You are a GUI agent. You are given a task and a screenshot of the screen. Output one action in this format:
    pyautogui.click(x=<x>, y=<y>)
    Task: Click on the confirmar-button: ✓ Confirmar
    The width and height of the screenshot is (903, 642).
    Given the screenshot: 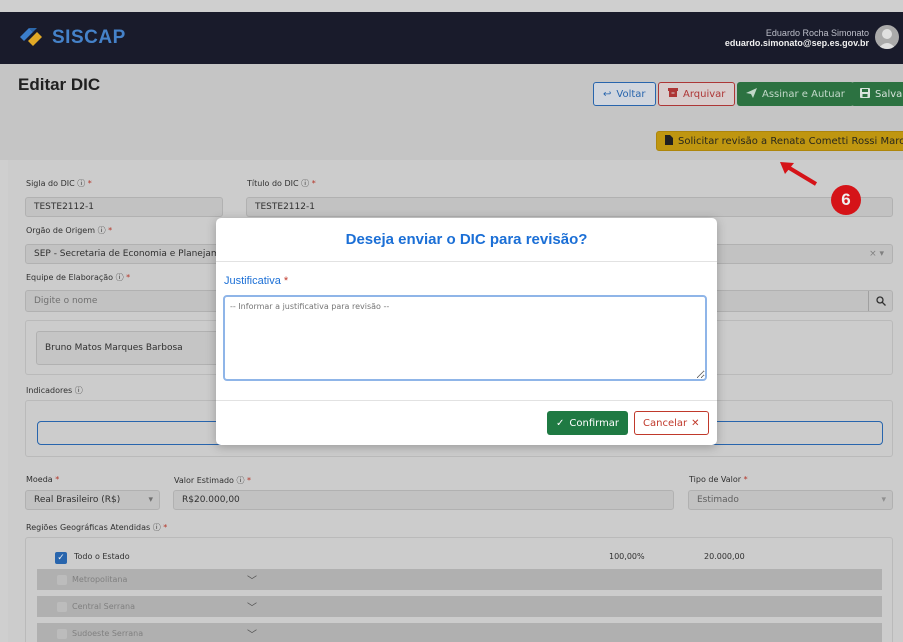 What is the action you would take?
    pyautogui.click(x=588, y=423)
    